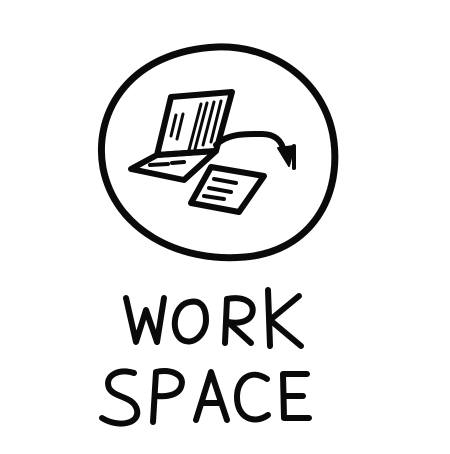 This screenshot has width=450, height=454. Describe the element at coordinates (254, 150) in the screenshot. I see `cable` at that location.